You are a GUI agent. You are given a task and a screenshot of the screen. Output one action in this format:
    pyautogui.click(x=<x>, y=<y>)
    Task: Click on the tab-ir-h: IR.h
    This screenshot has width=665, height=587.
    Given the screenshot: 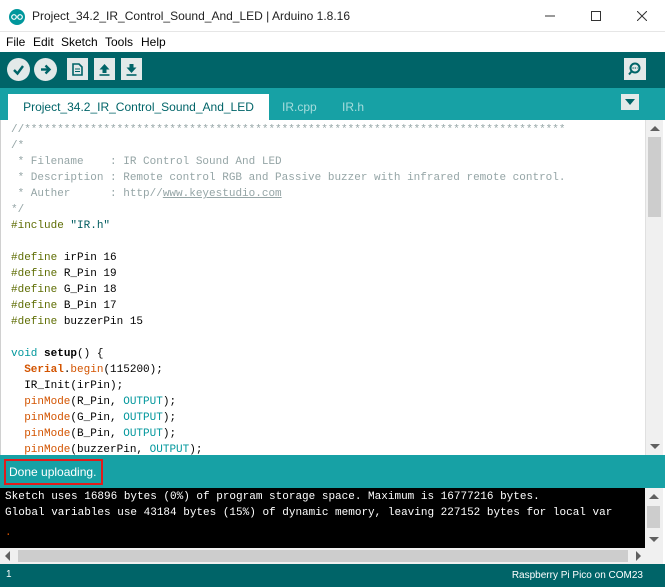 What is the action you would take?
    pyautogui.click(x=353, y=107)
    